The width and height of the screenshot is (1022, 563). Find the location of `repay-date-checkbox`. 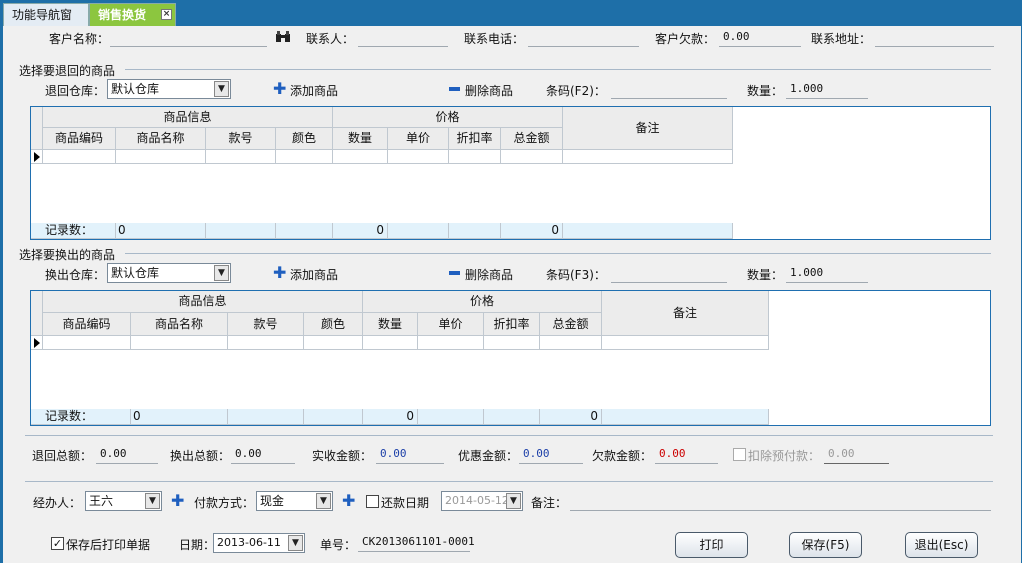

repay-date-checkbox is located at coordinates (372, 501).